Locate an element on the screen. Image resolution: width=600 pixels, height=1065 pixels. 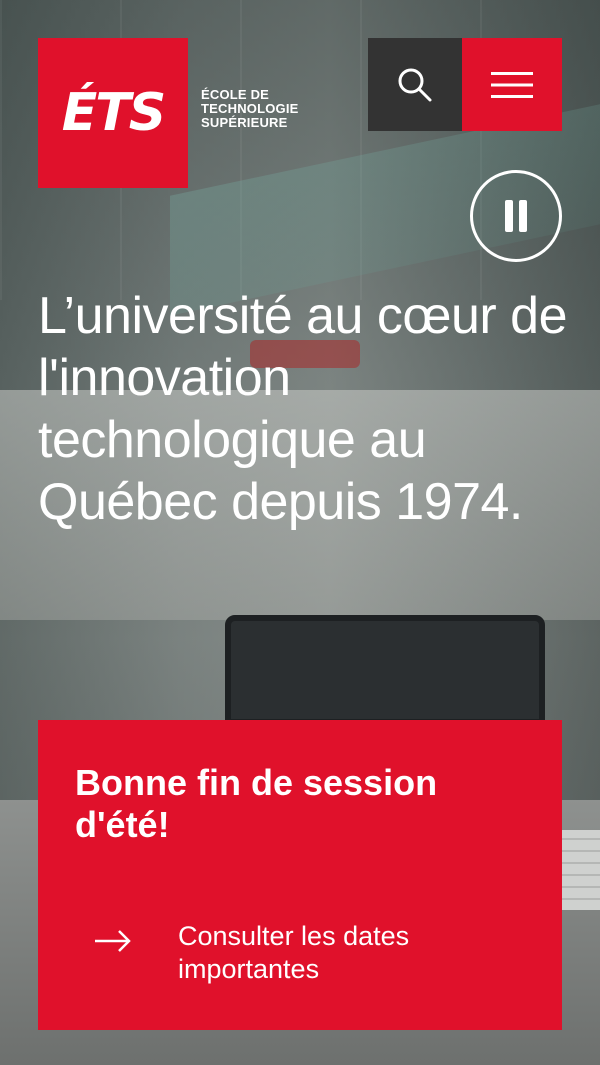
logo-line-2: TECHNOLOGIE is located at coordinates (250, 108).